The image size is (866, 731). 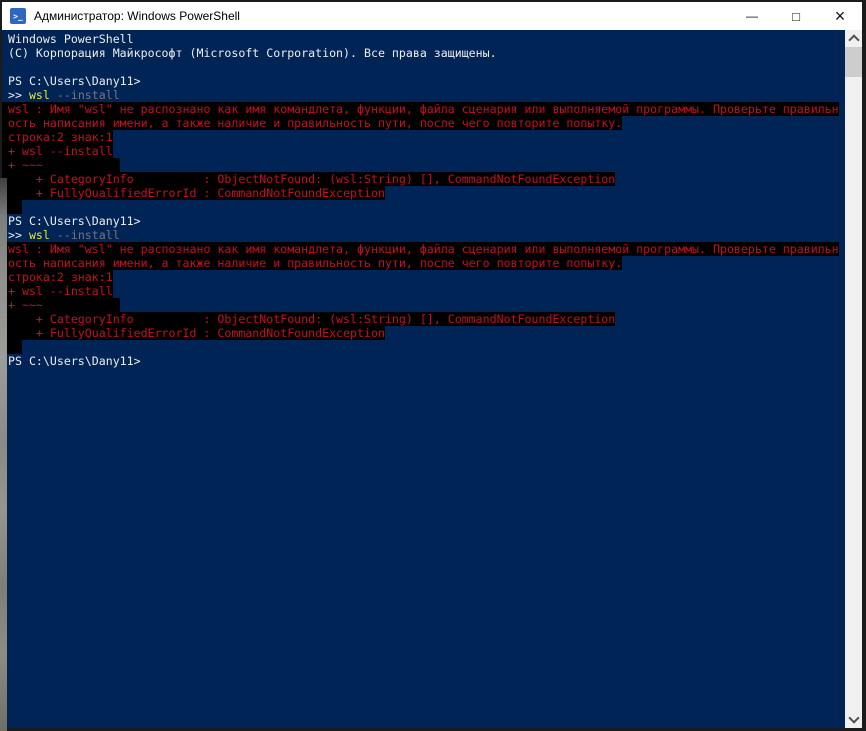 What do you see at coordinates (853, 379) in the screenshot?
I see `scrollbar` at bounding box center [853, 379].